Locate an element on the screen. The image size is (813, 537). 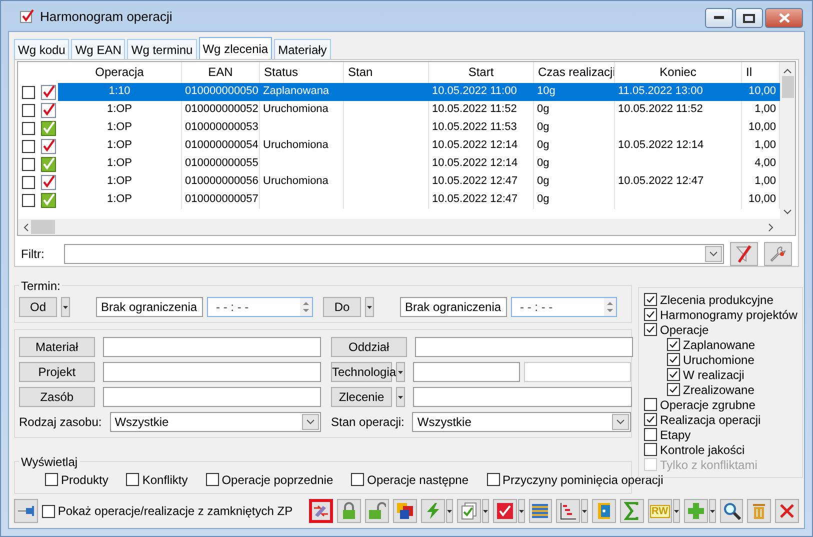
tab: Materiały is located at coordinates (302, 49).